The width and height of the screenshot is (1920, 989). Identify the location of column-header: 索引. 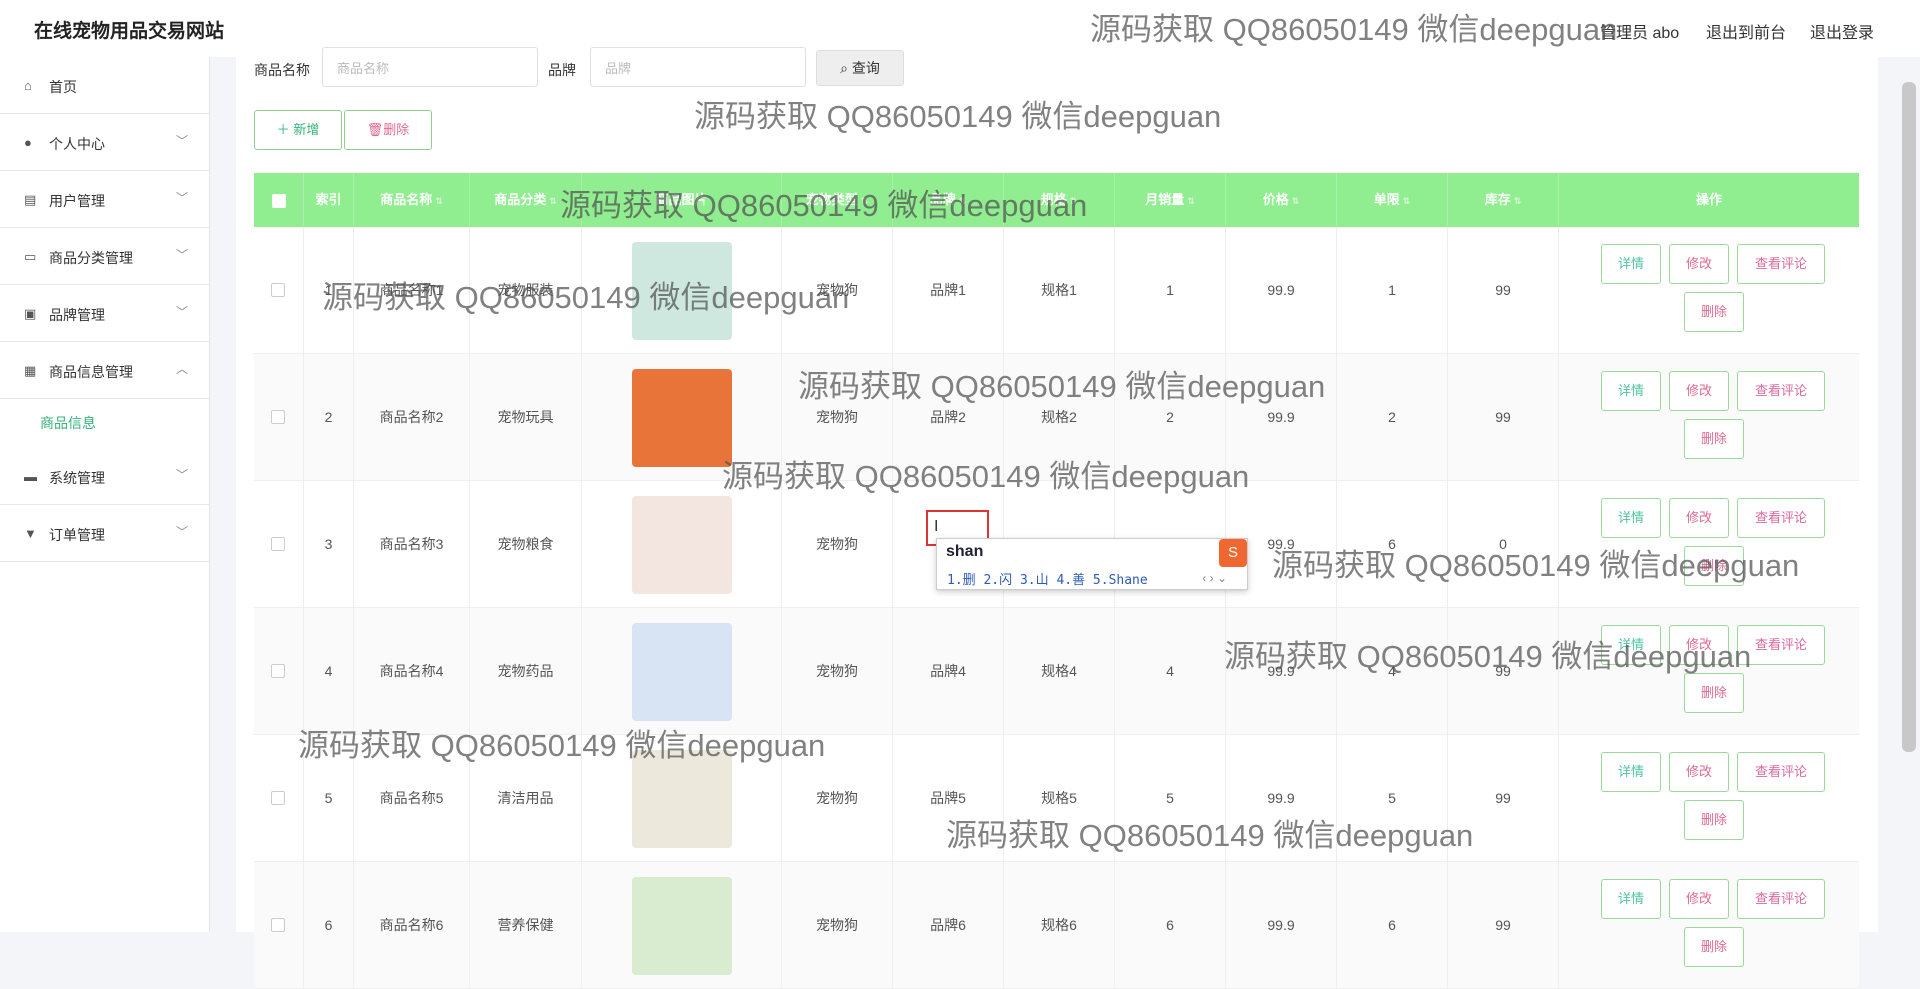
(329, 200).